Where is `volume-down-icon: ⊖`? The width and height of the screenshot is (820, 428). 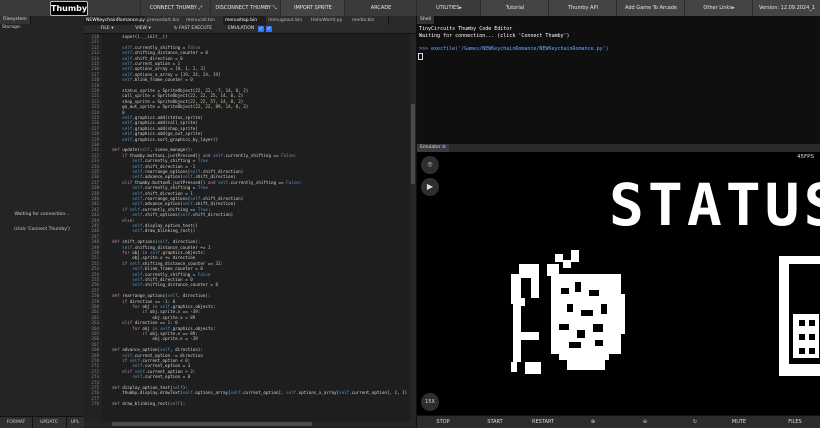
volume-down-icon: ⊖ is located at coordinates (645, 422).